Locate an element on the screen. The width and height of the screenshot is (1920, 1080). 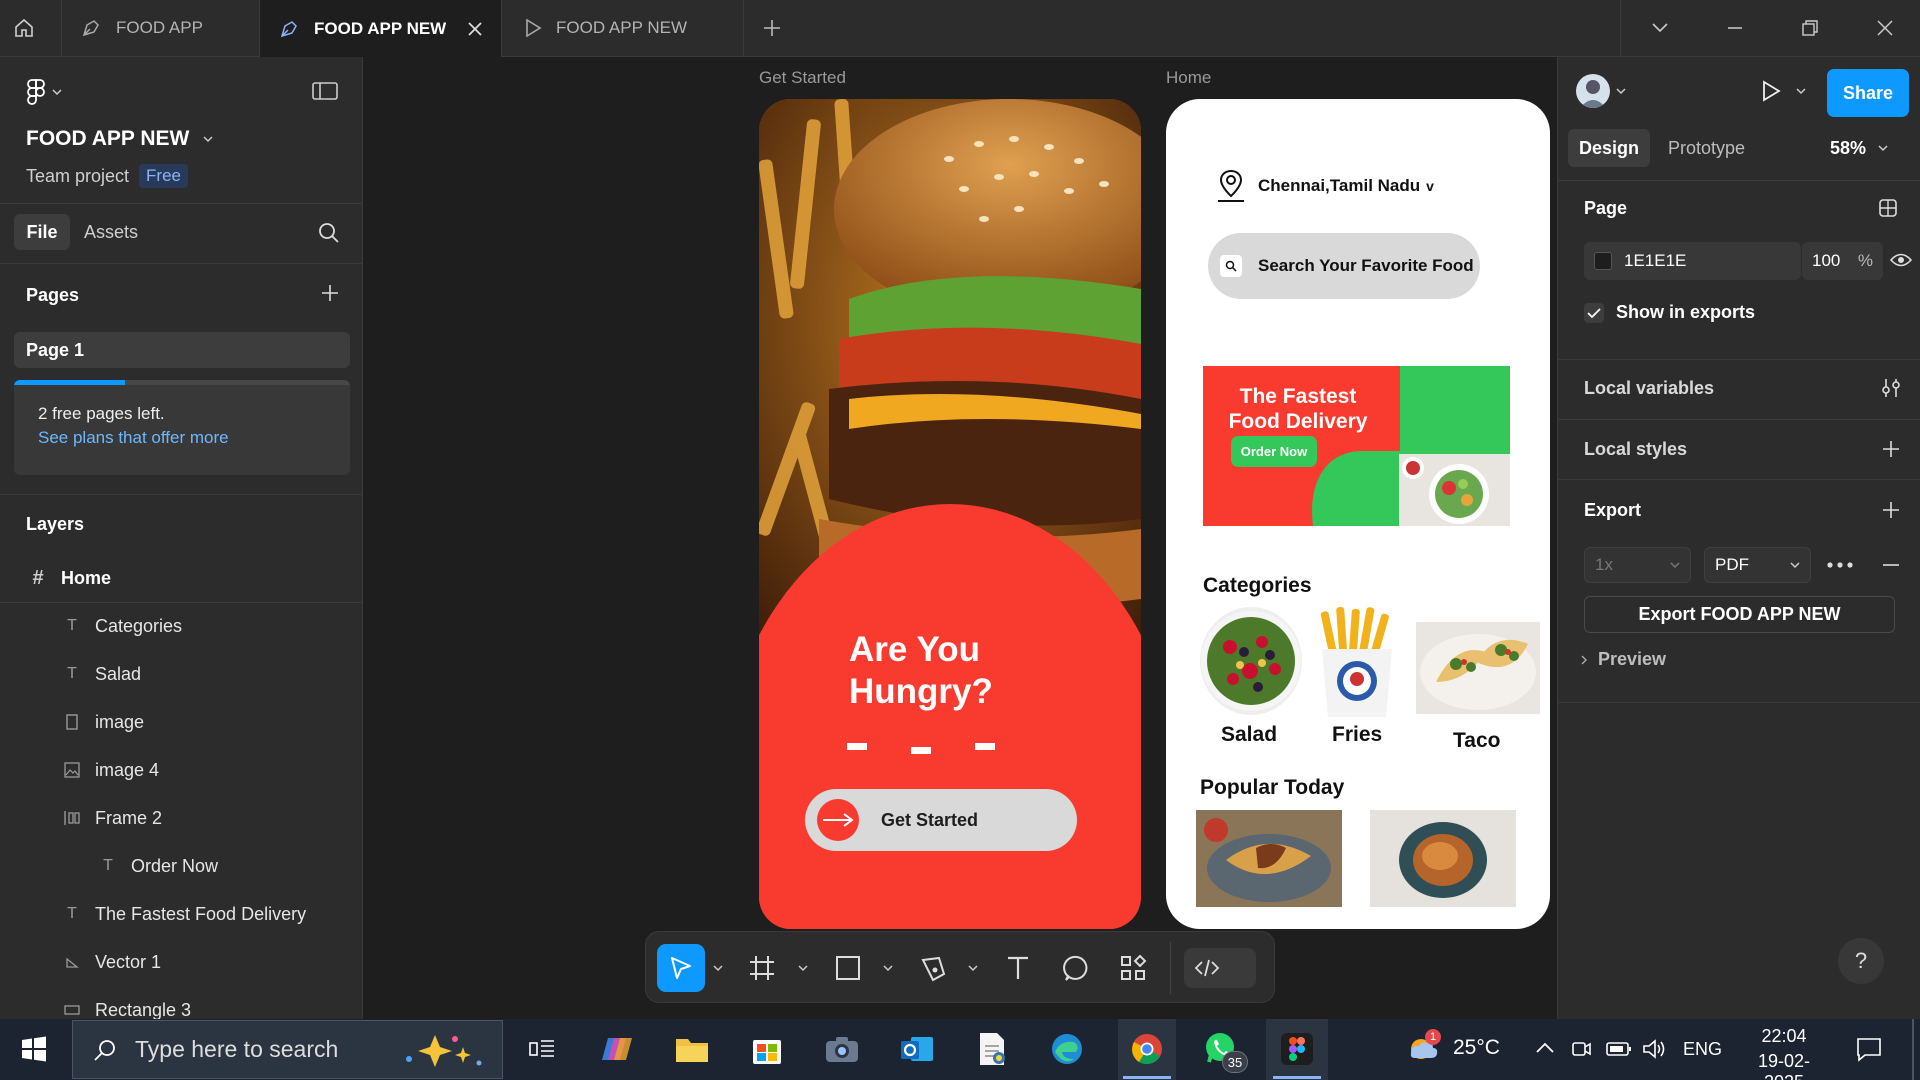
remove-export-button is located at coordinates (1891, 567).